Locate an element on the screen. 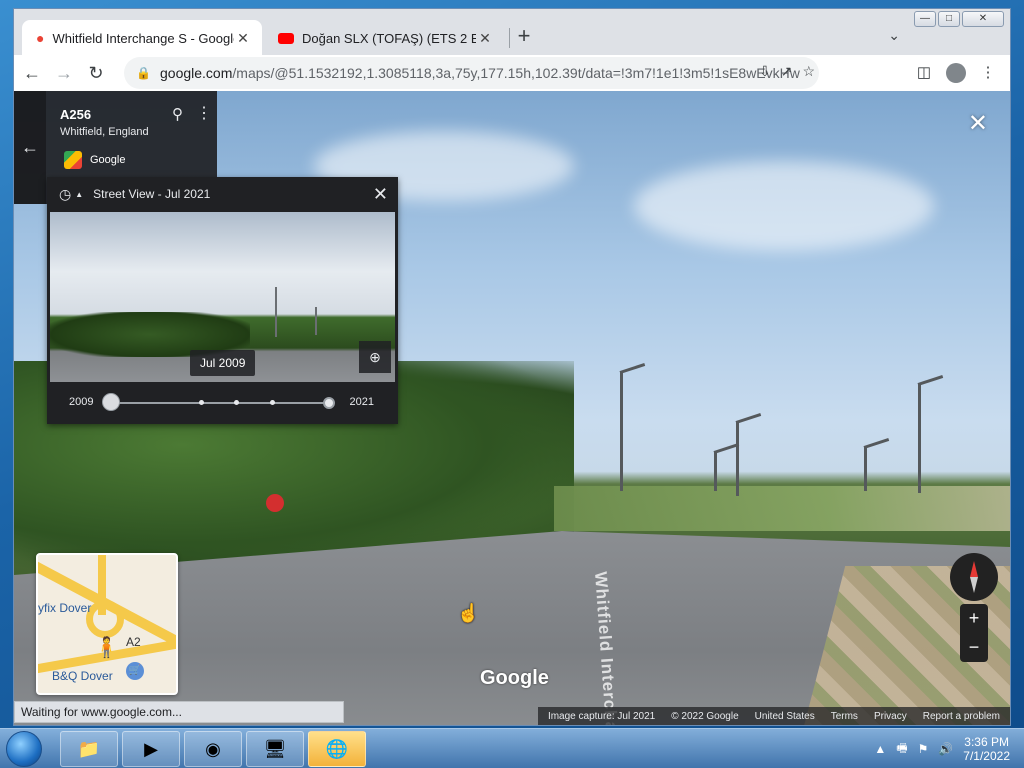 The height and width of the screenshot is (768, 1024). volume-icon: 🔊 is located at coordinates (945, 749).